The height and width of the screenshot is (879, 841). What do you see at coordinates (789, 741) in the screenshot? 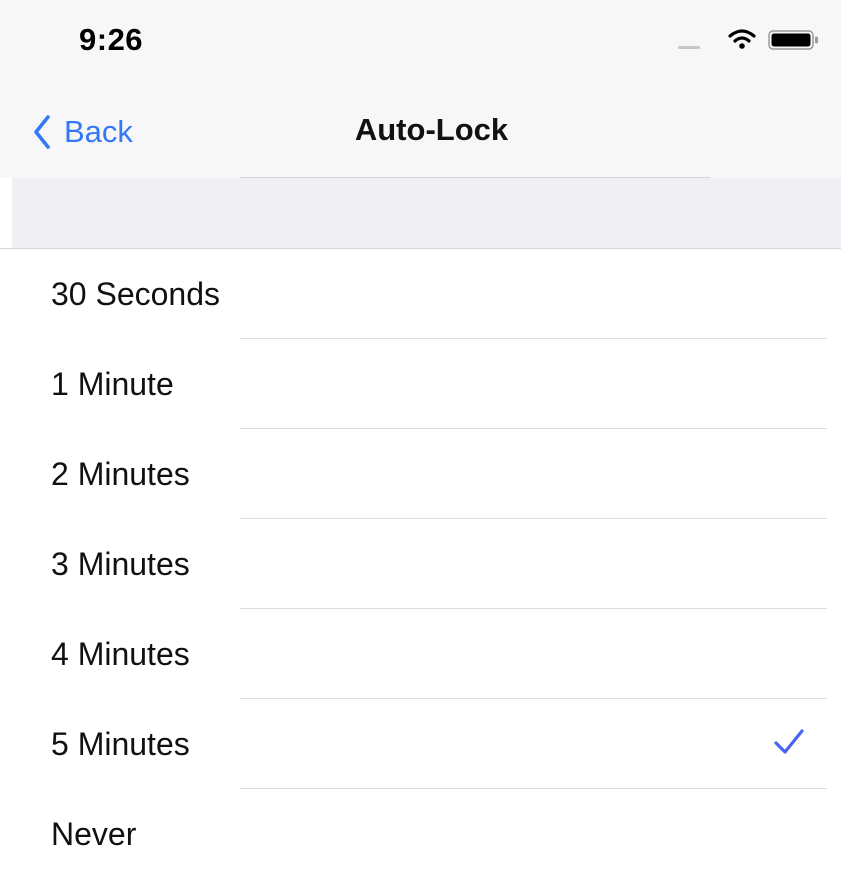
I see `checkmark-icon` at bounding box center [789, 741].